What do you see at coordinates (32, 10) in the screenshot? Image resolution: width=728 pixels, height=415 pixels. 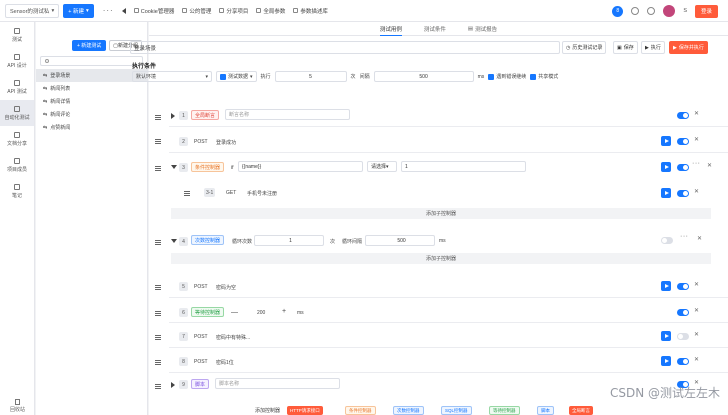 I see `project-selector: Sensor的测试私 ▾` at bounding box center [32, 10].